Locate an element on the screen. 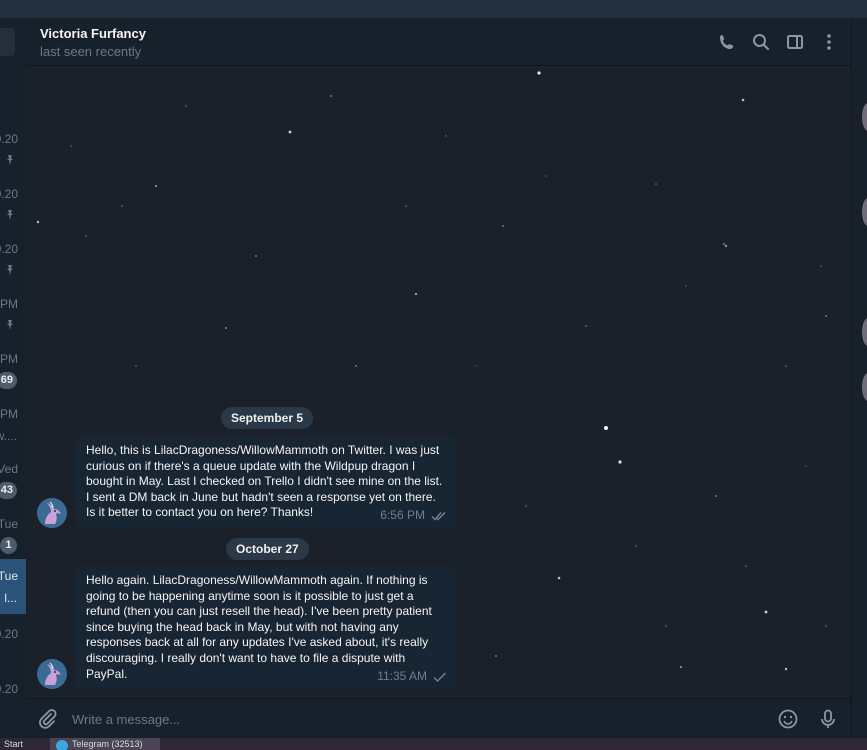 This screenshot has width=867, height=750. os-taskbar: Start Telegram (32513) is located at coordinates (433, 744).